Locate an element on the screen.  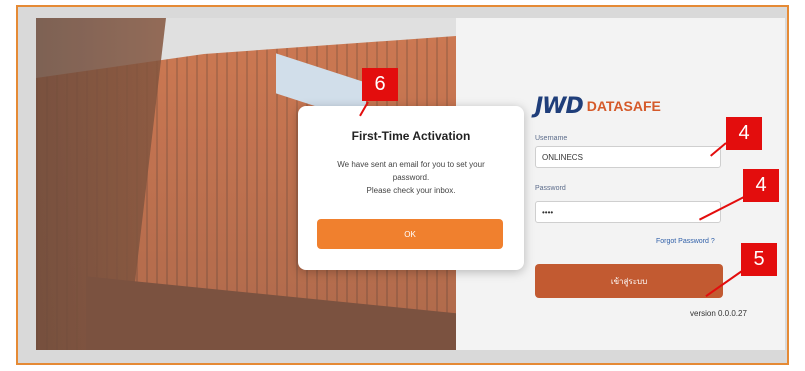
jwd-datasafe-logo: JWD DATASAFE is located at coordinates (605, 106).